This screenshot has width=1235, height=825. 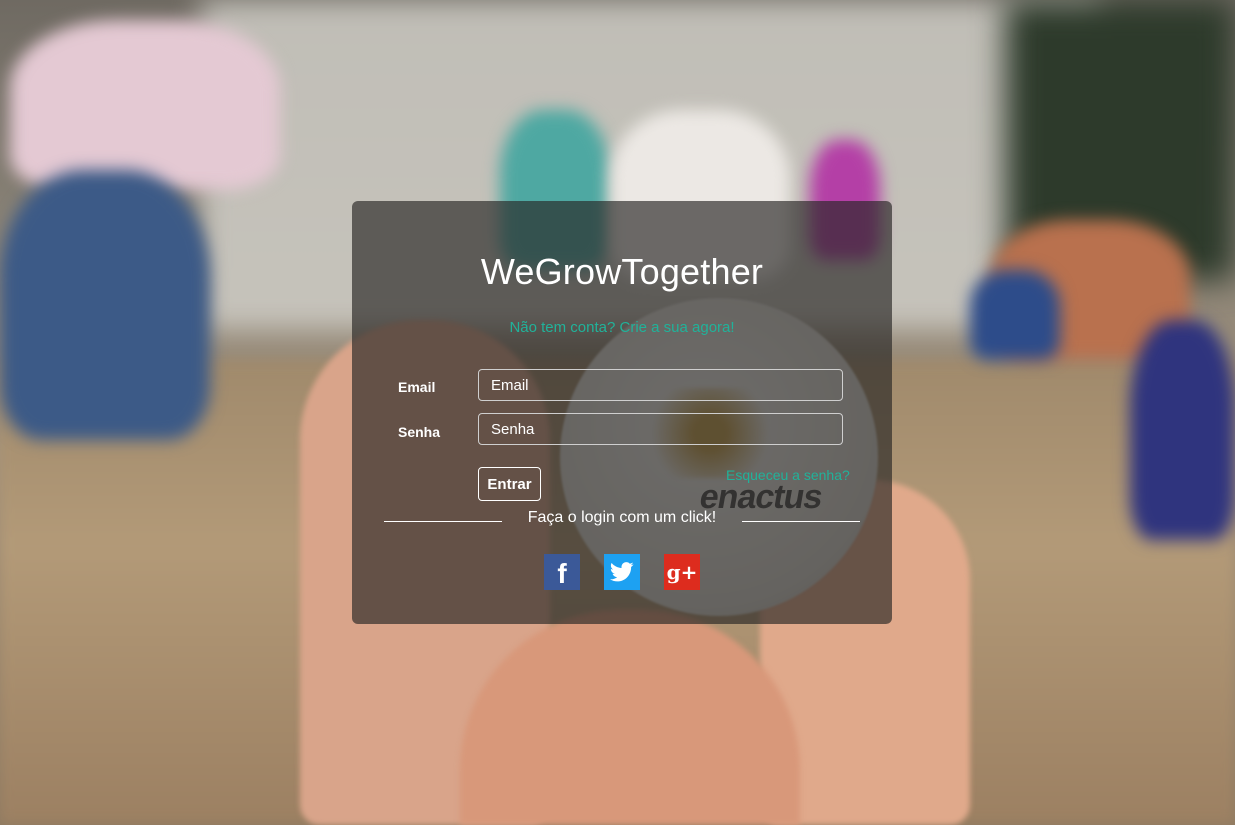 I want to click on google-plus-icon: g+, so click(x=682, y=572).